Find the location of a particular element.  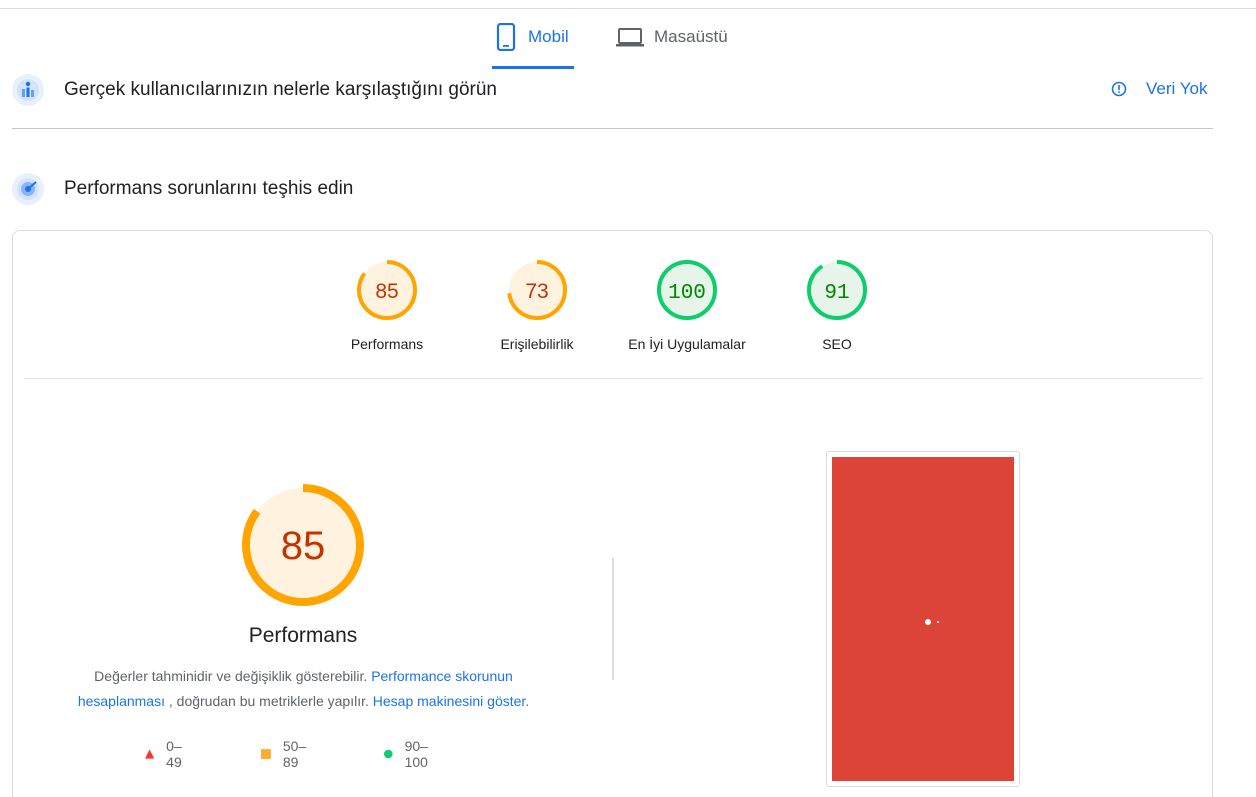

page-screenshot is located at coordinates (923, 619).